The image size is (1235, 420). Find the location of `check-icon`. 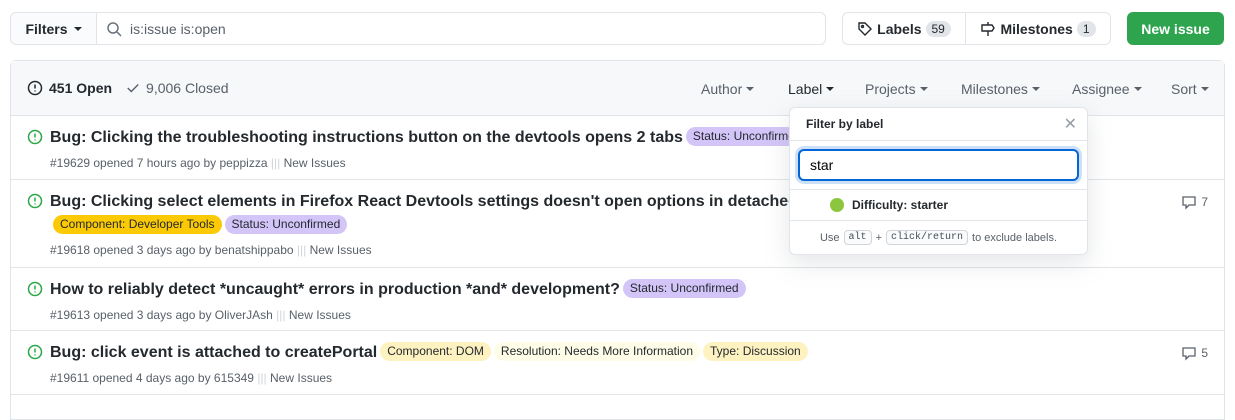

check-icon is located at coordinates (133, 88).